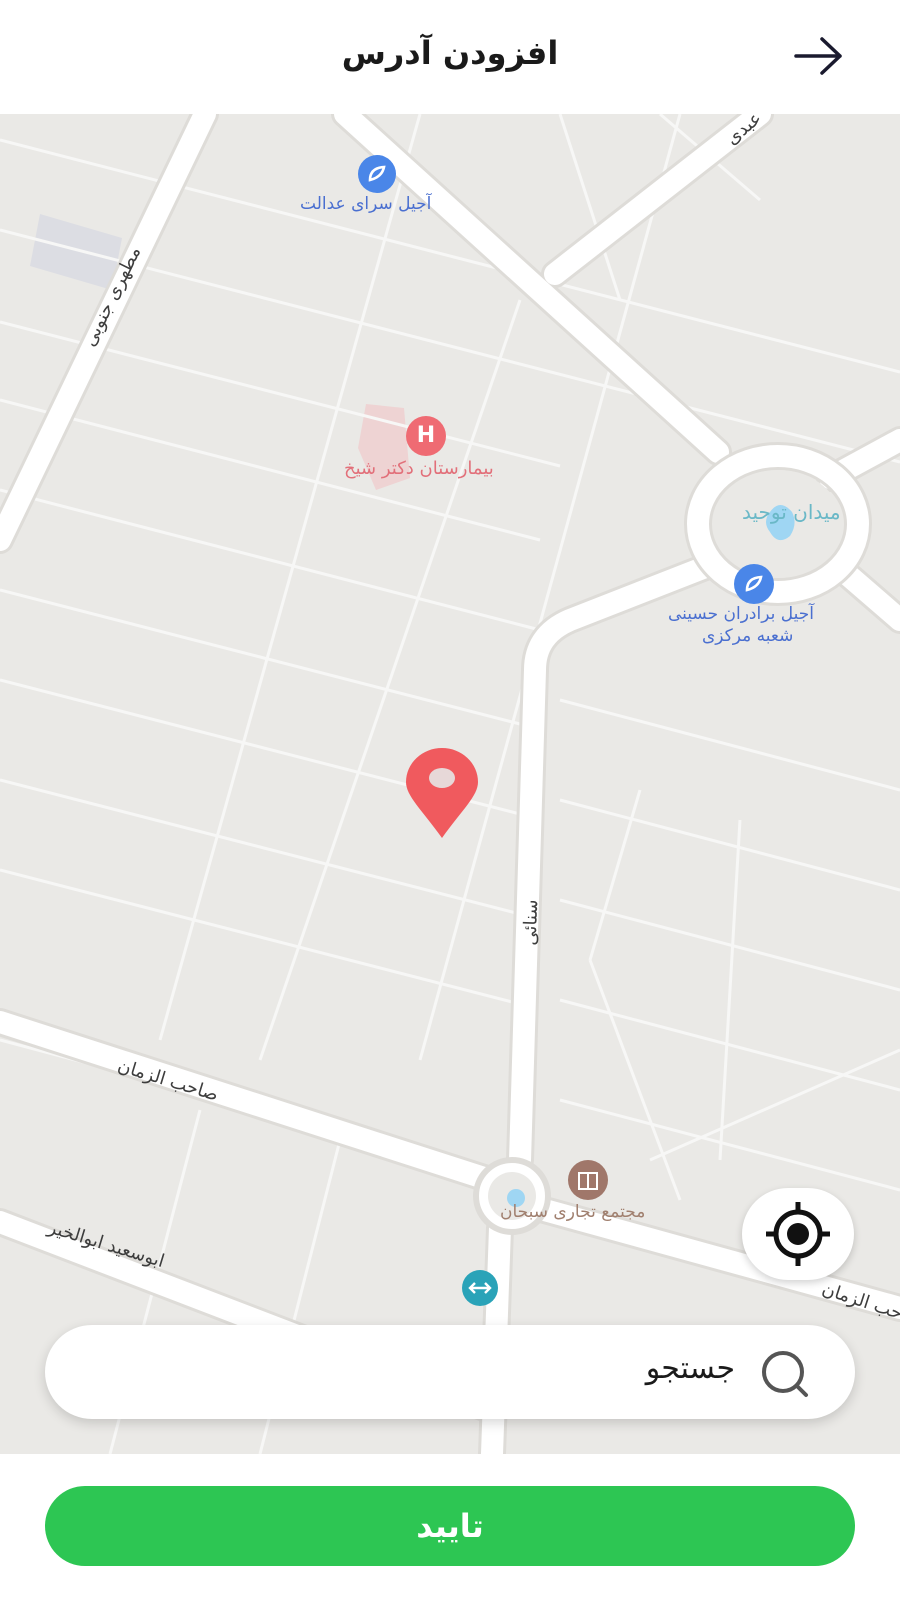 This screenshot has width=900, height=1600. I want to click on hospital-icon: H, so click(426, 436).